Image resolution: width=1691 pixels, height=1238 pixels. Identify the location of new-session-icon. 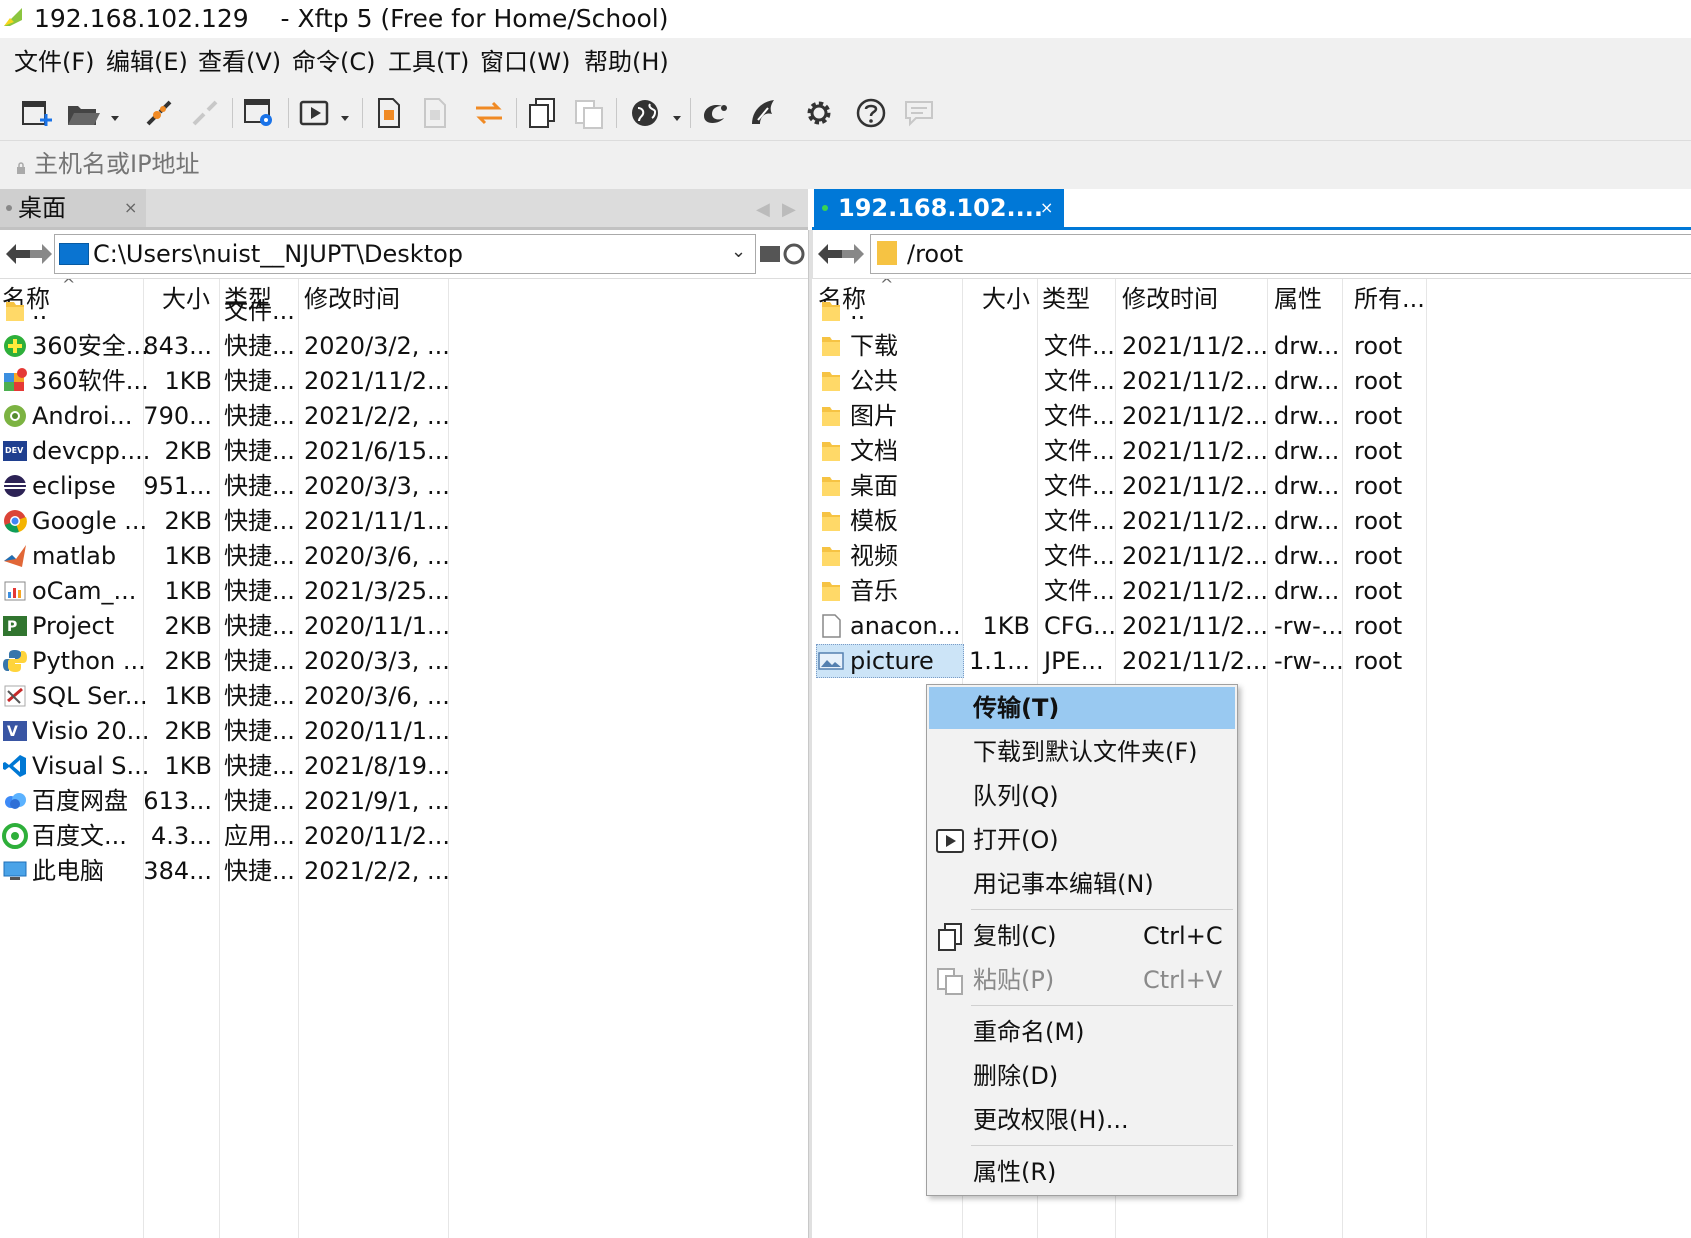
(37, 113).